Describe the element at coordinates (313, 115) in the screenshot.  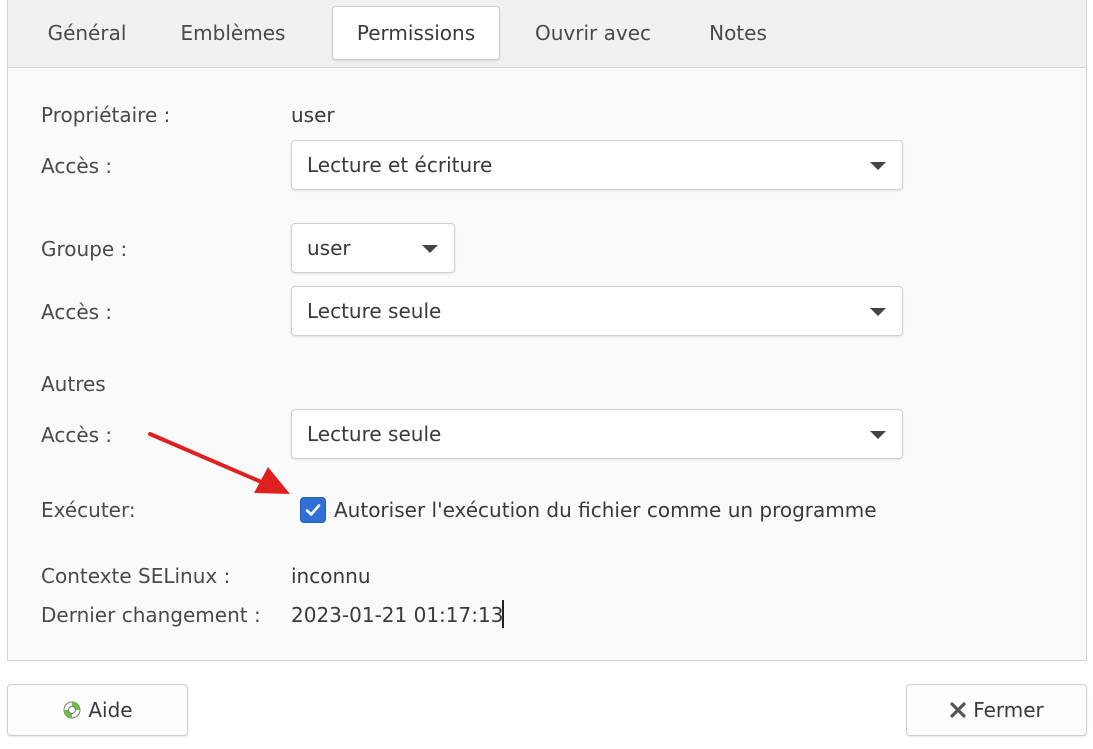
I see `owner-value: user` at that location.